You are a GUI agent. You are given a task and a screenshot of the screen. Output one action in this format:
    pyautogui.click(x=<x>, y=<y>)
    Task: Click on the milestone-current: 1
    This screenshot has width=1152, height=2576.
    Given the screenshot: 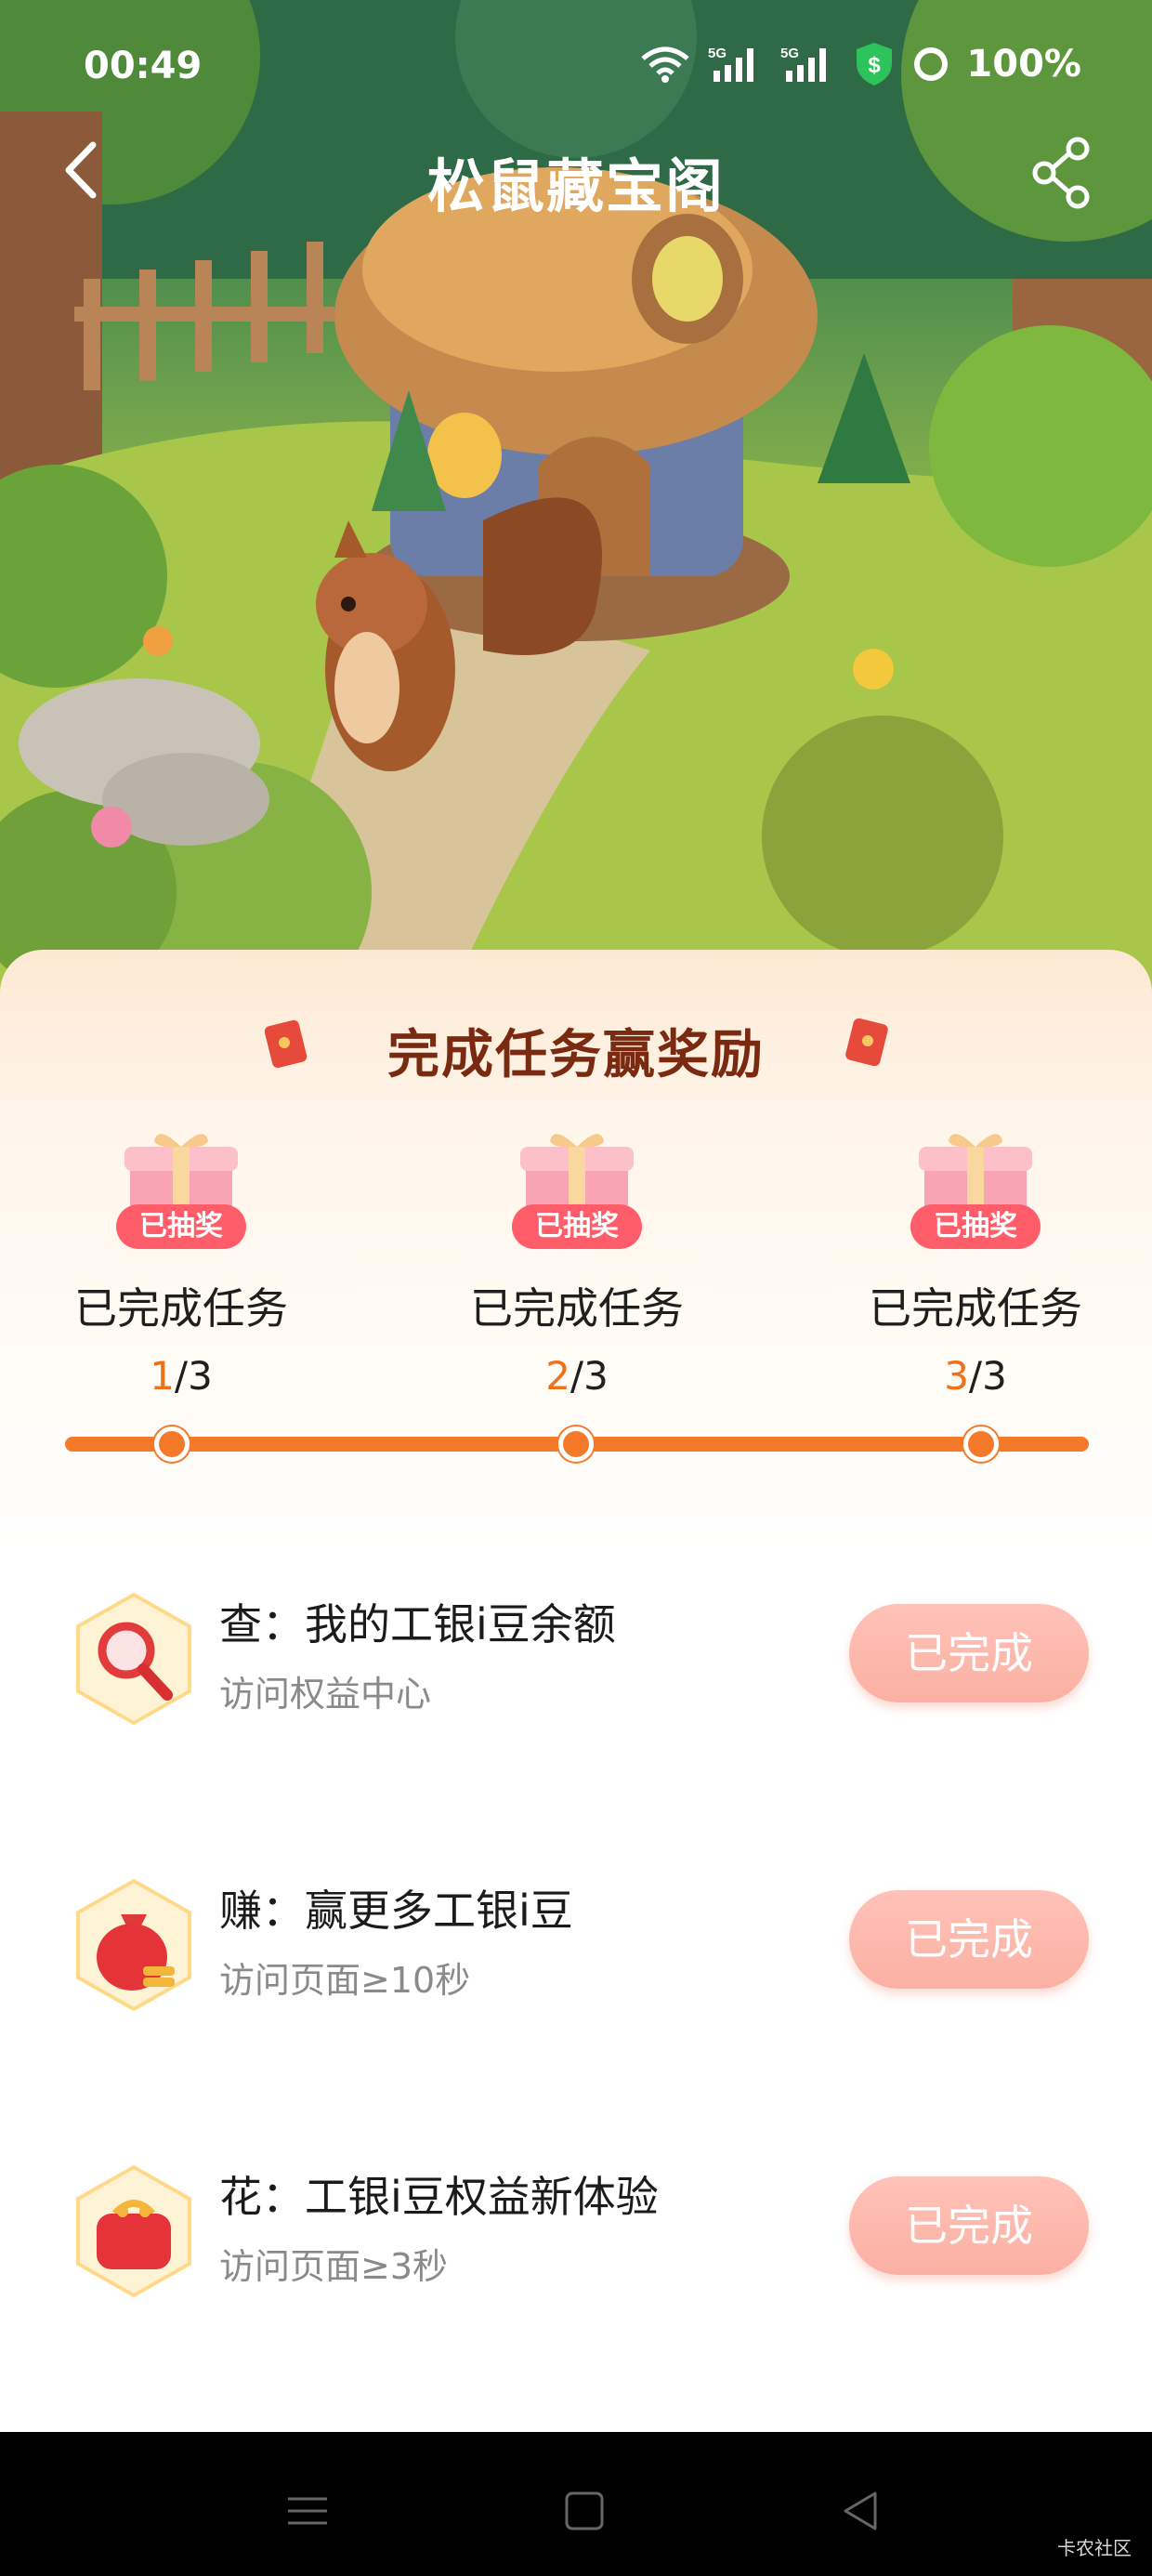 What is the action you would take?
    pyautogui.click(x=162, y=1376)
    